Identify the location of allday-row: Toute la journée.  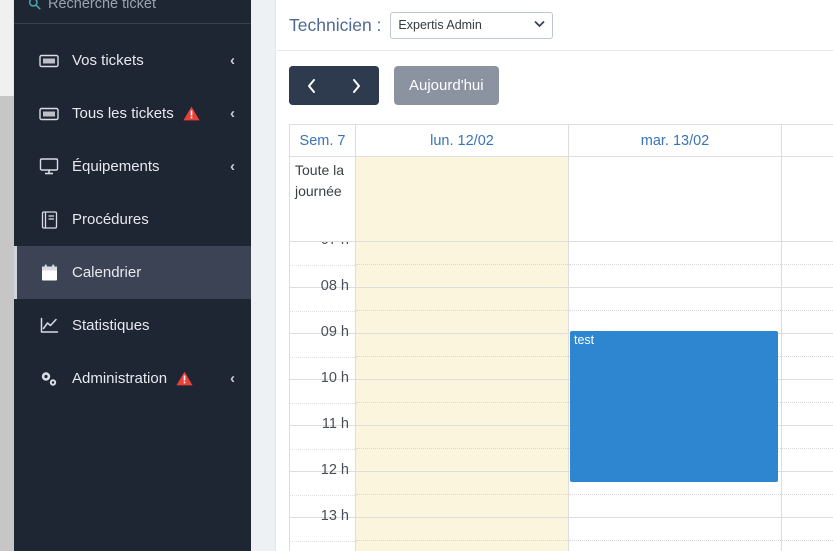
(561, 199).